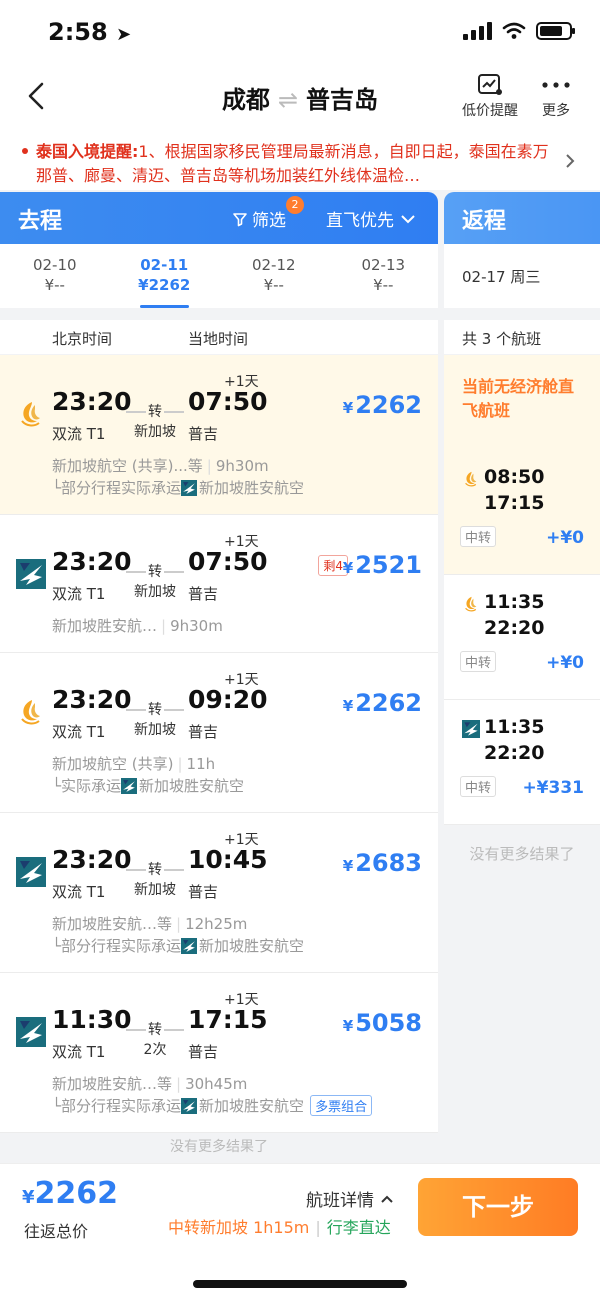 This screenshot has height=1299, width=600. What do you see at coordinates (382, 703) in the screenshot?
I see `flight-price: ¥2262` at bounding box center [382, 703].